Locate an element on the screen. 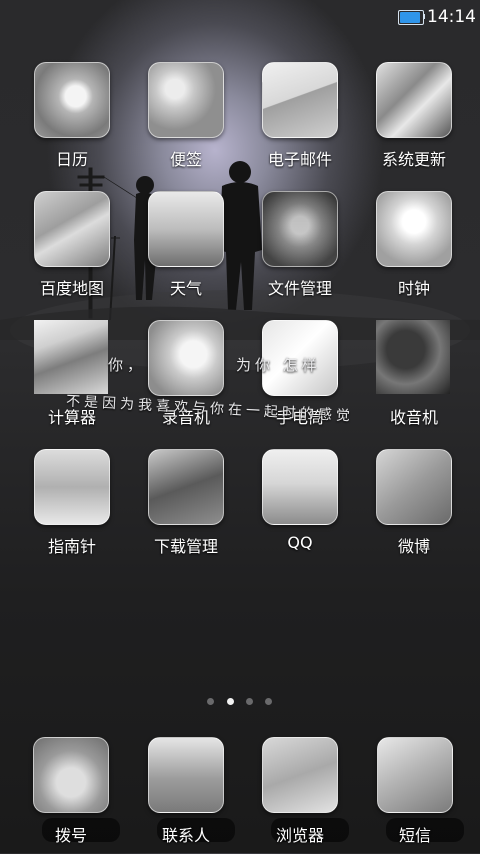  app-label: 便签 is located at coordinates (185, 159).